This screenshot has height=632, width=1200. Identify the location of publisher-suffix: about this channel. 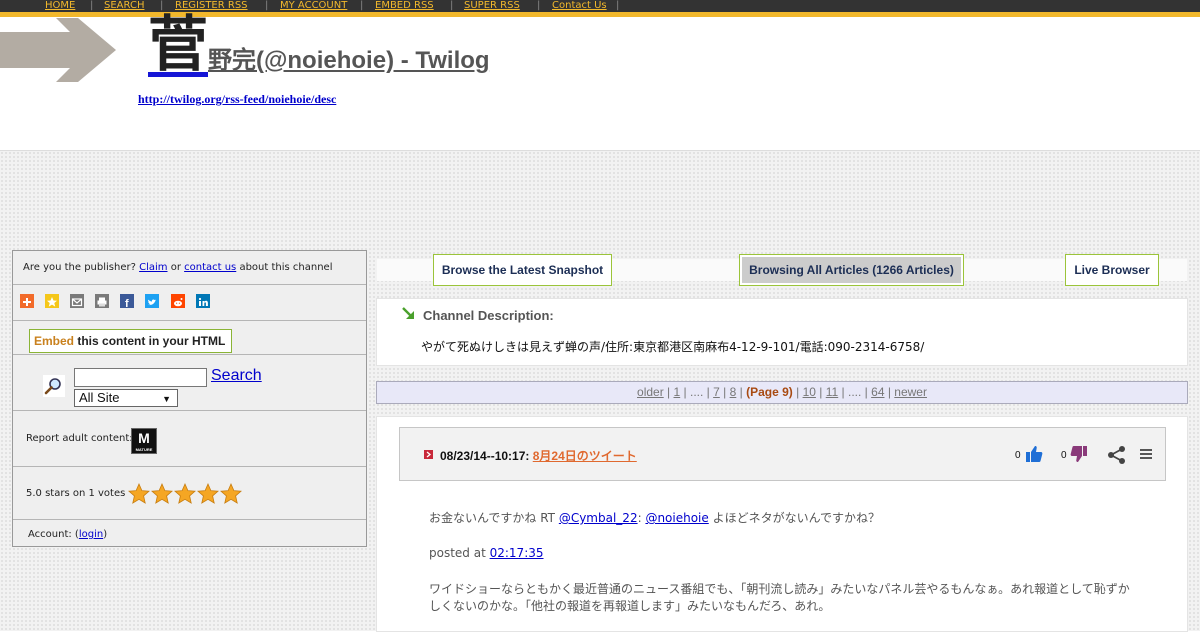
(284, 267).